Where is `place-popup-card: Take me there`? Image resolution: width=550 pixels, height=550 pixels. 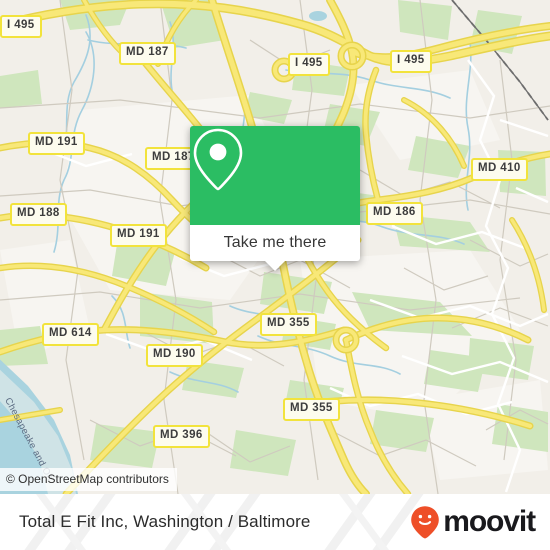 place-popup-card: Take me there is located at coordinates (275, 198).